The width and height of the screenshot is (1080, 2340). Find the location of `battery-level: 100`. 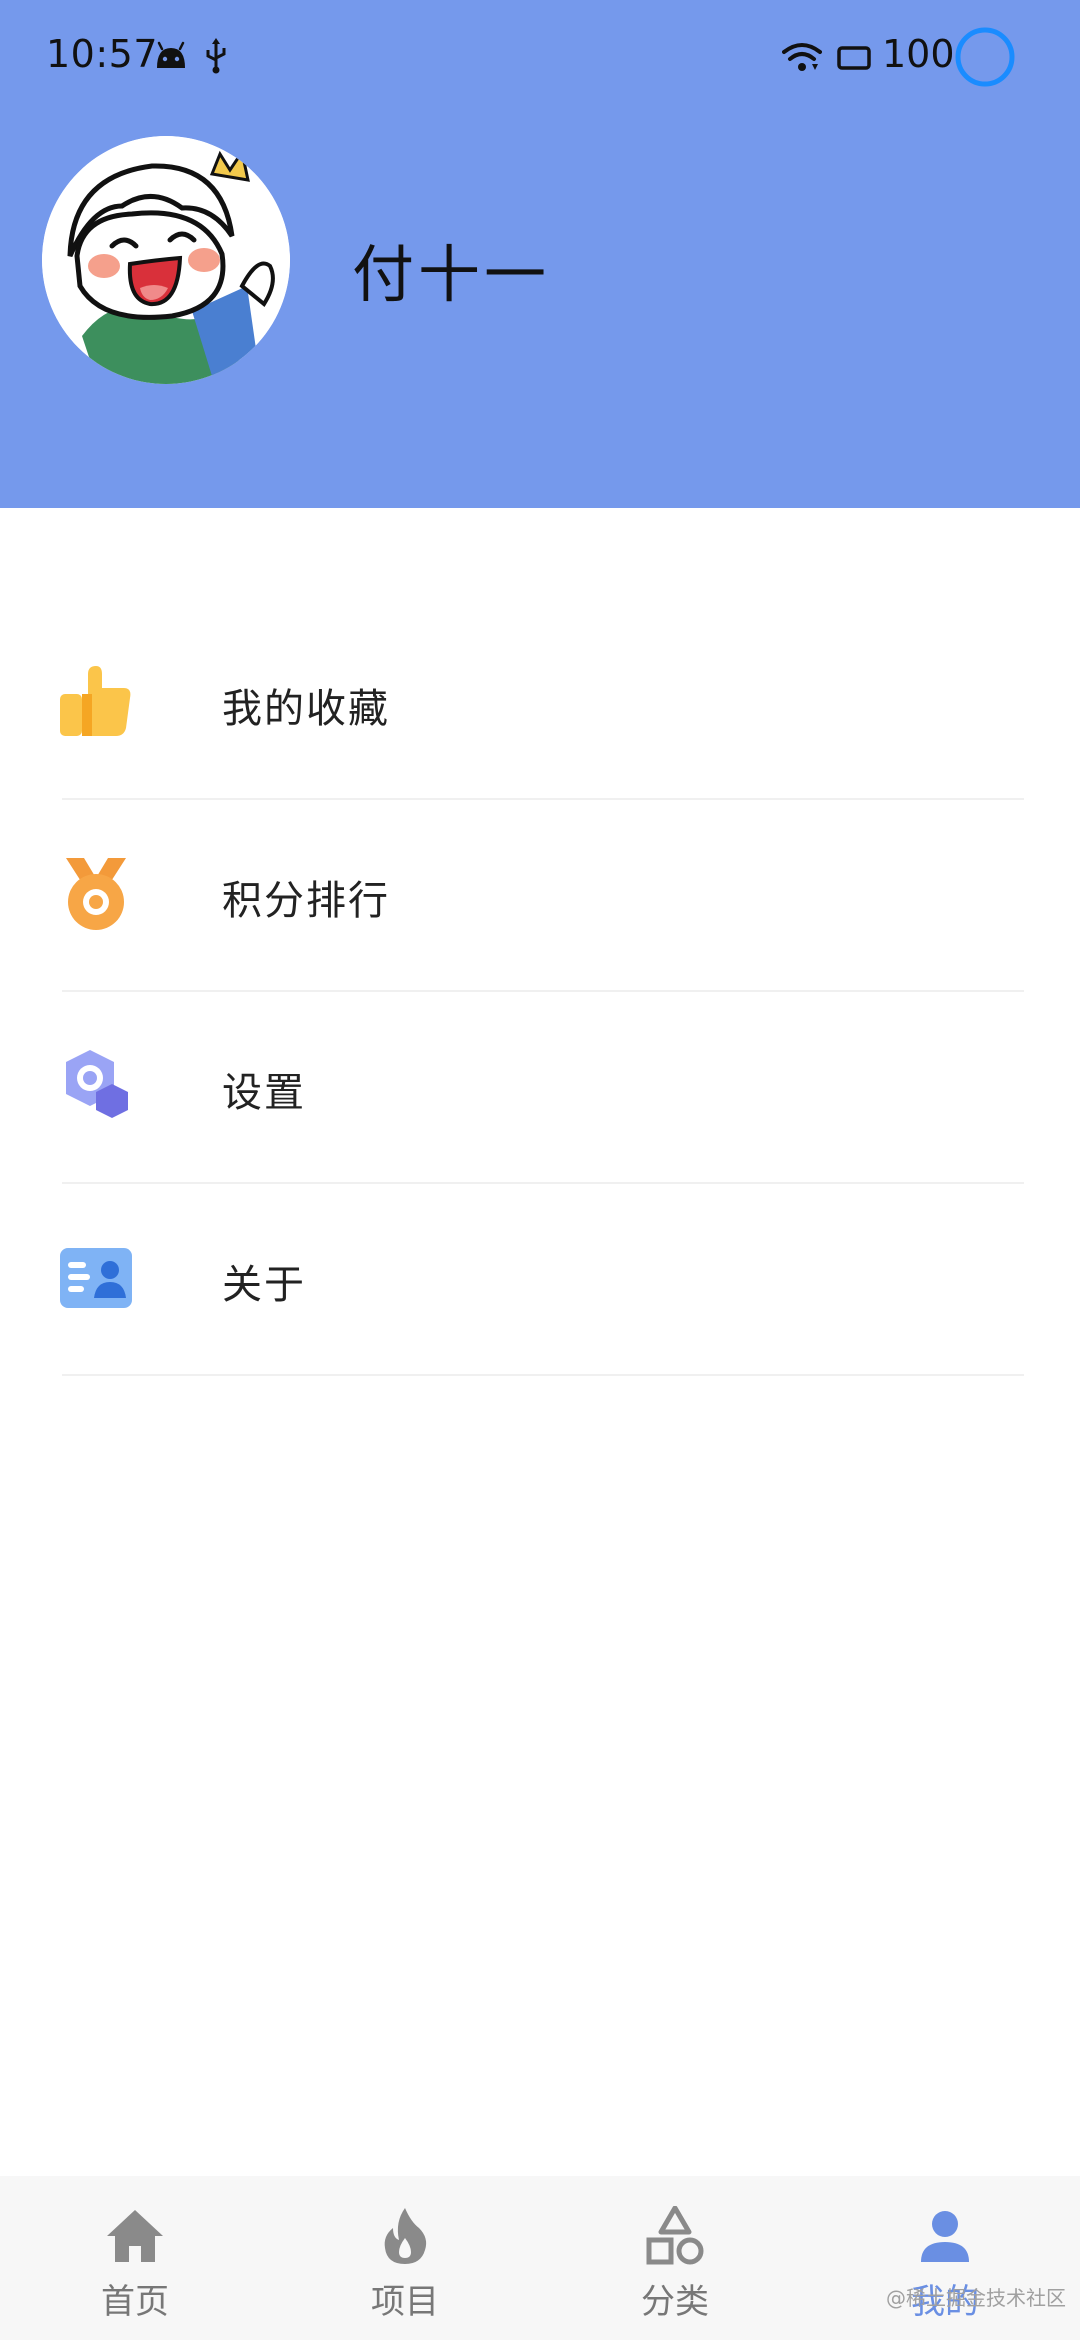

battery-level: 100 is located at coordinates (918, 54).